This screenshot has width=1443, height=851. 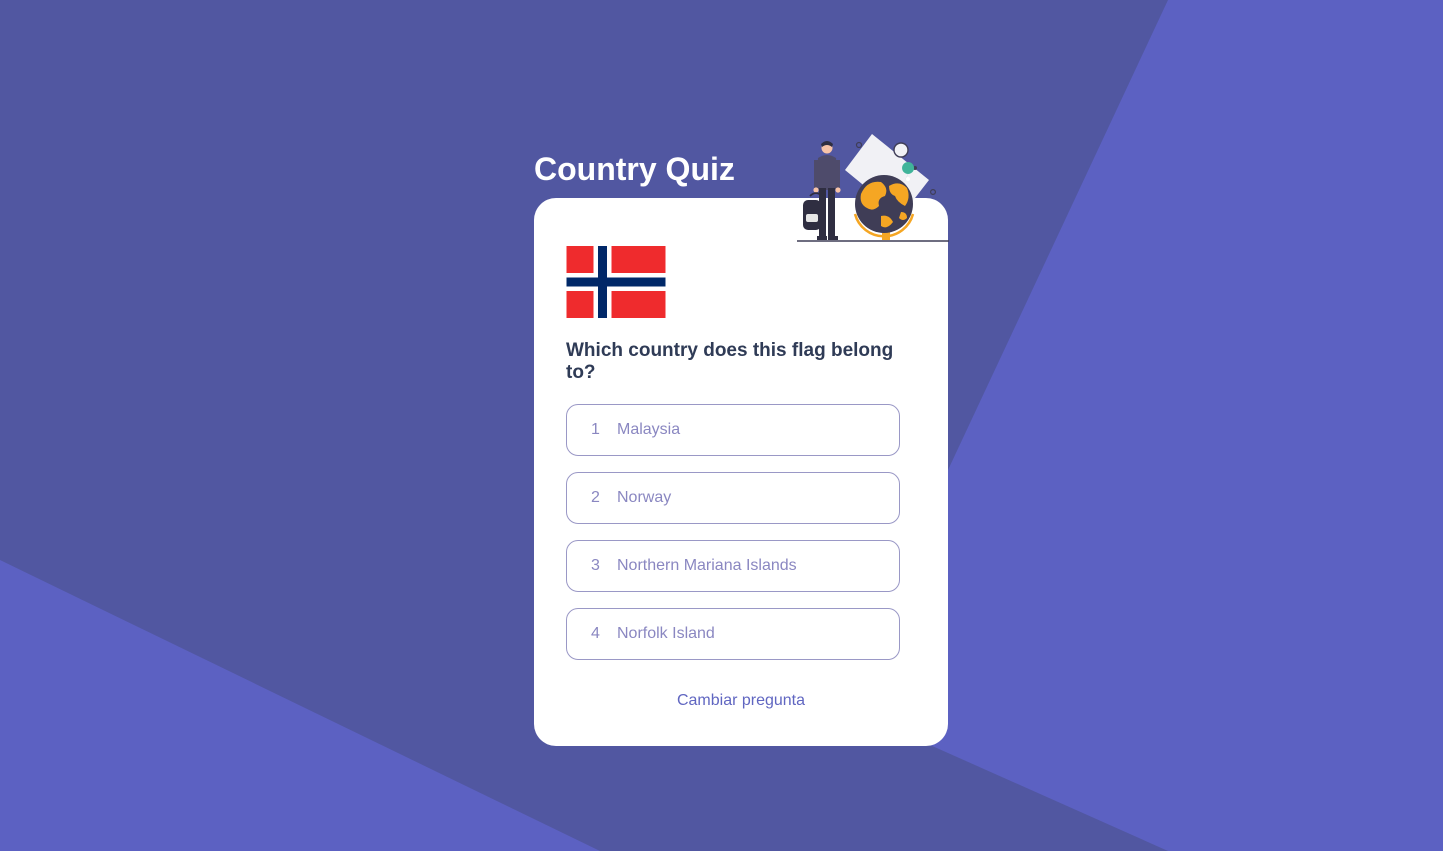 I want to click on globe-icon, so click(x=884, y=207).